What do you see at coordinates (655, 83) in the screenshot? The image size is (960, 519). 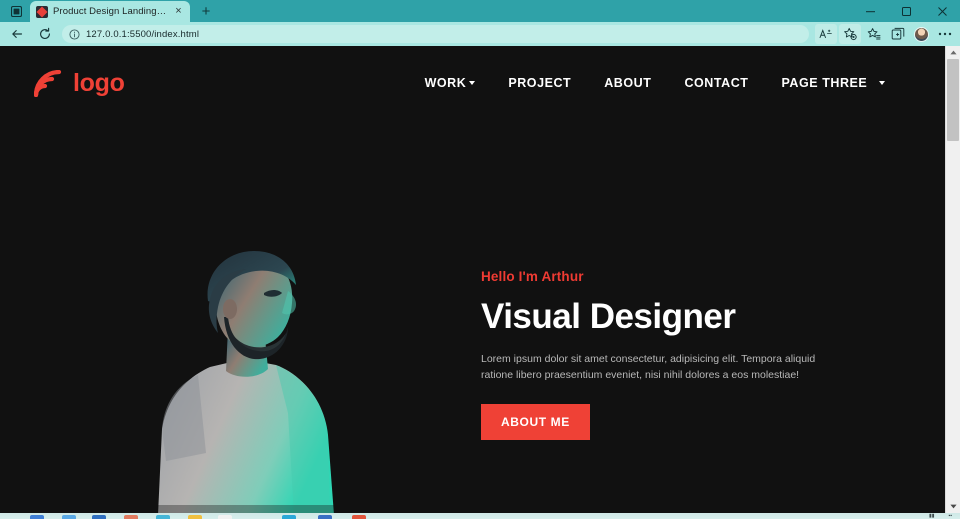 I see `nav-links: WORK PROJECT ABOUT CONTACT PAGE THREE` at bounding box center [655, 83].